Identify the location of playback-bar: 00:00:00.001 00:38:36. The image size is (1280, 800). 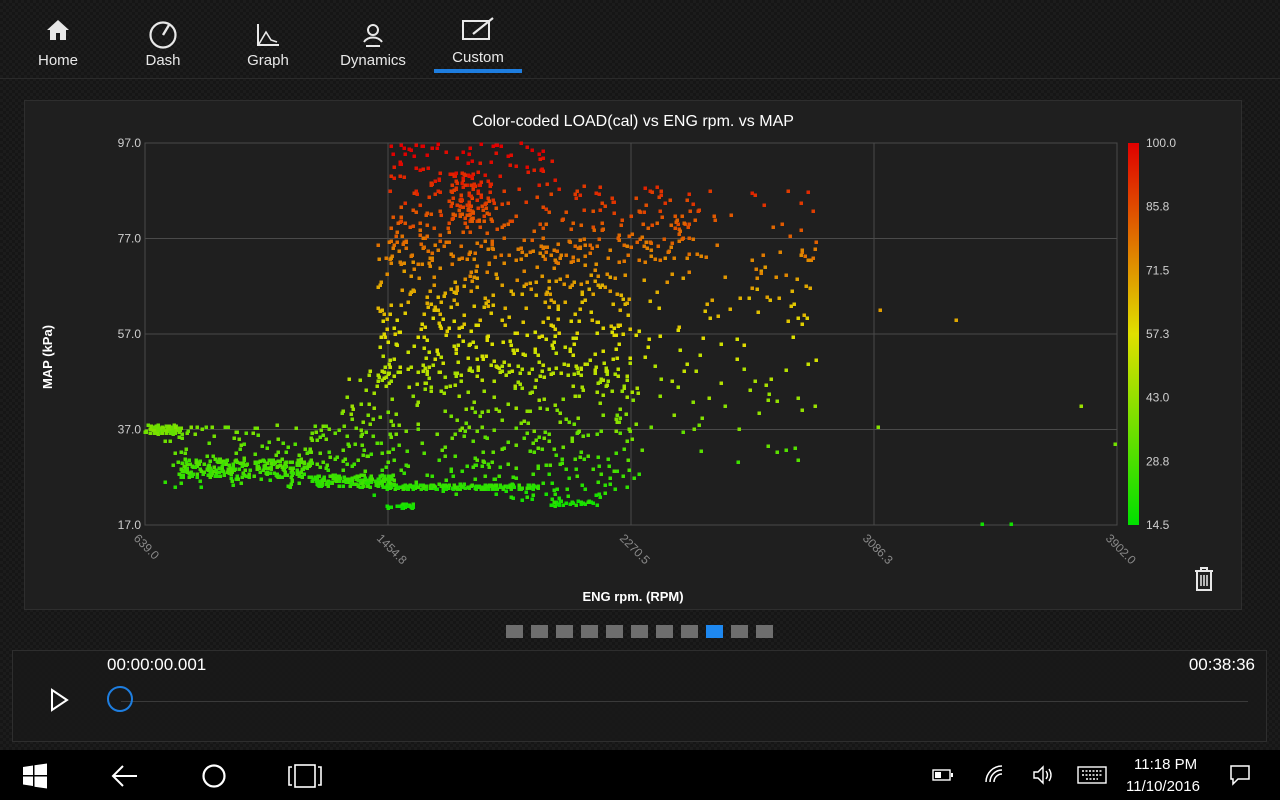
(639, 696).